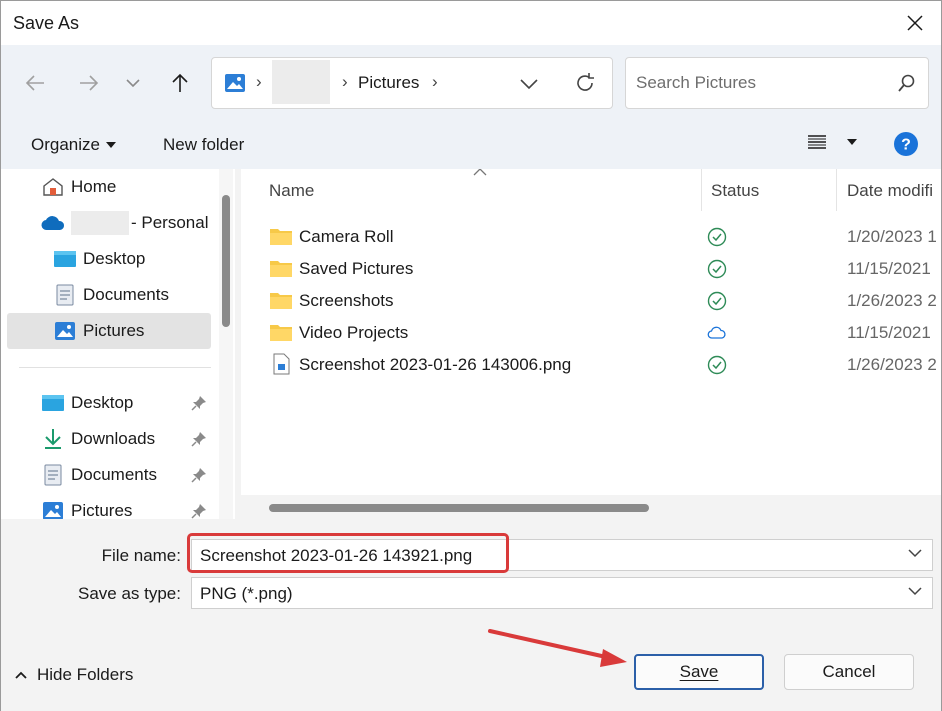 The image size is (942, 711). What do you see at coordinates (98, 439) in the screenshot?
I see `quick-access-downloads: Downloads` at bounding box center [98, 439].